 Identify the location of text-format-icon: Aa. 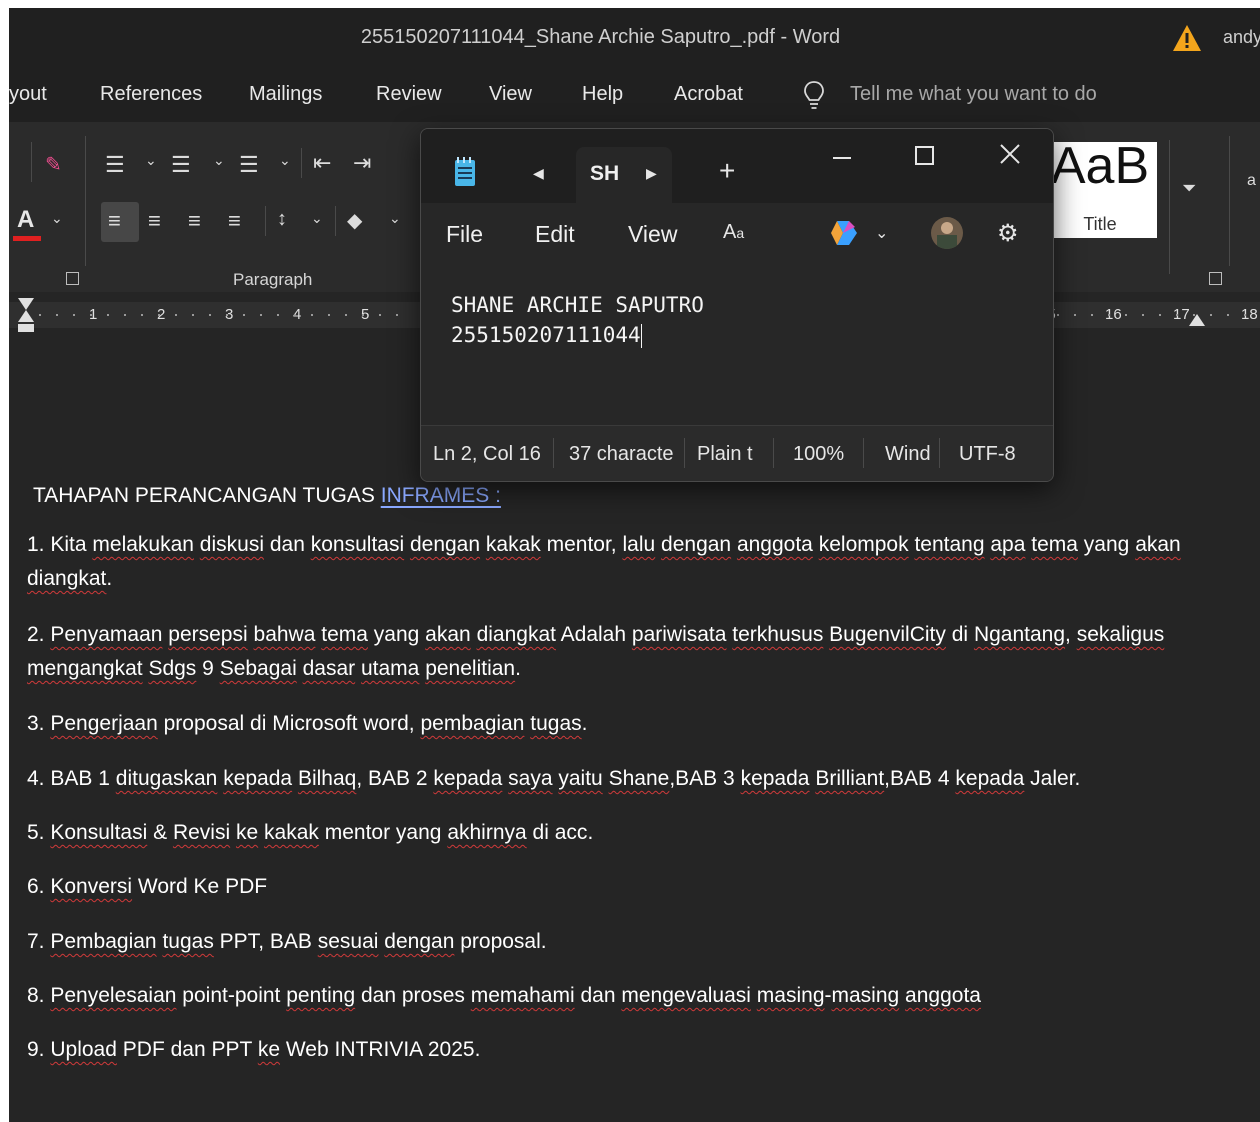
(733, 232).